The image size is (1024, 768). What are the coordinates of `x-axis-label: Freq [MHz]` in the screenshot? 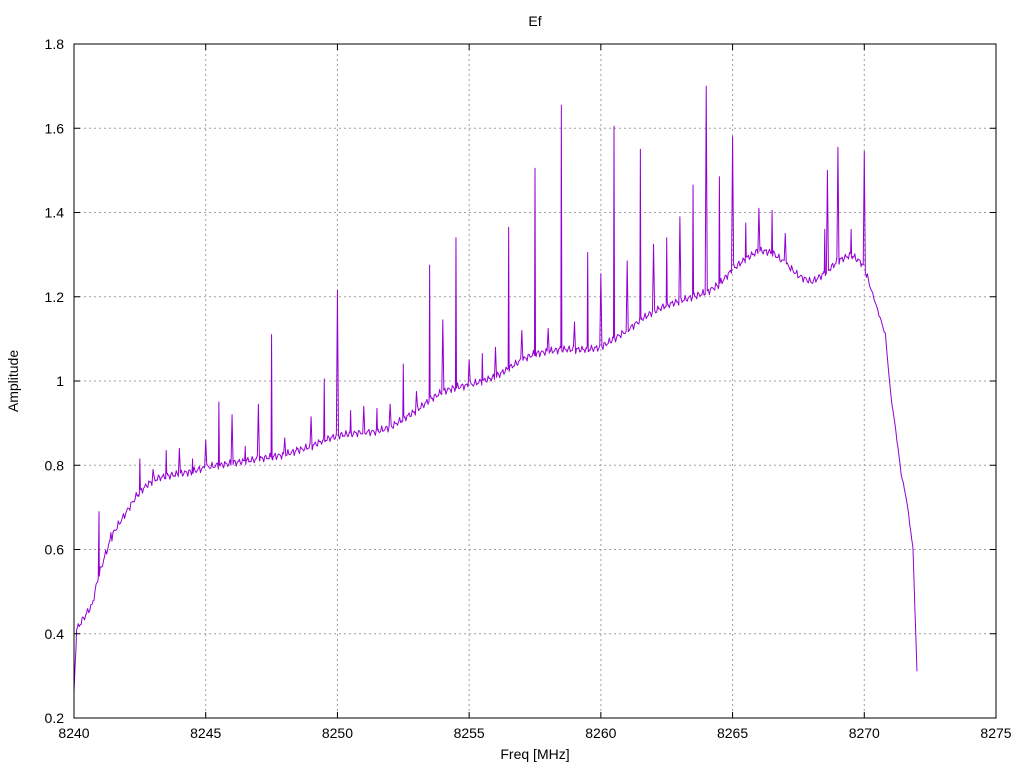 It's located at (534, 754).